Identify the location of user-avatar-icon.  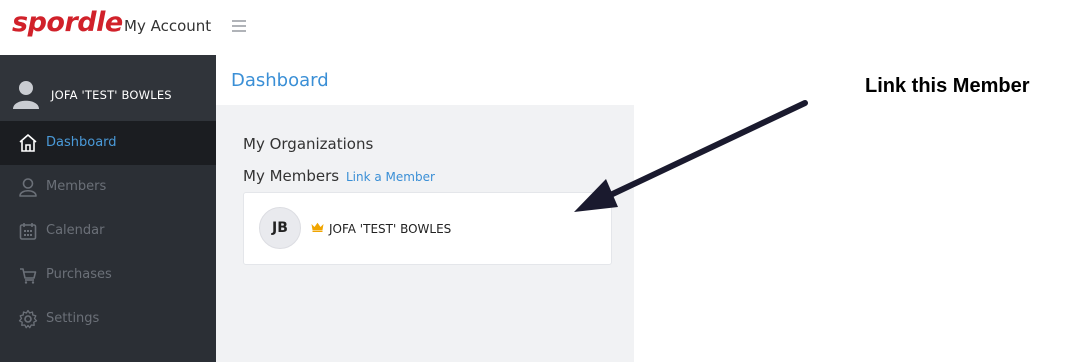
(26, 95).